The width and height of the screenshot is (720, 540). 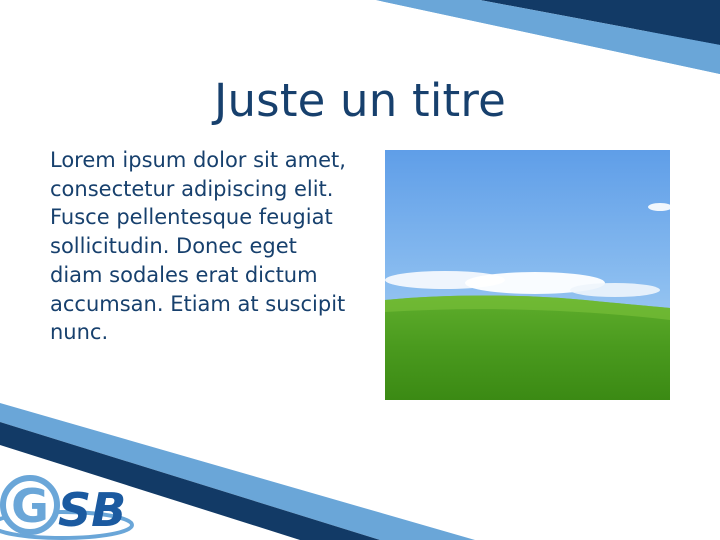 I want to click on logo-letters-sb: SB, so click(x=92, y=510).